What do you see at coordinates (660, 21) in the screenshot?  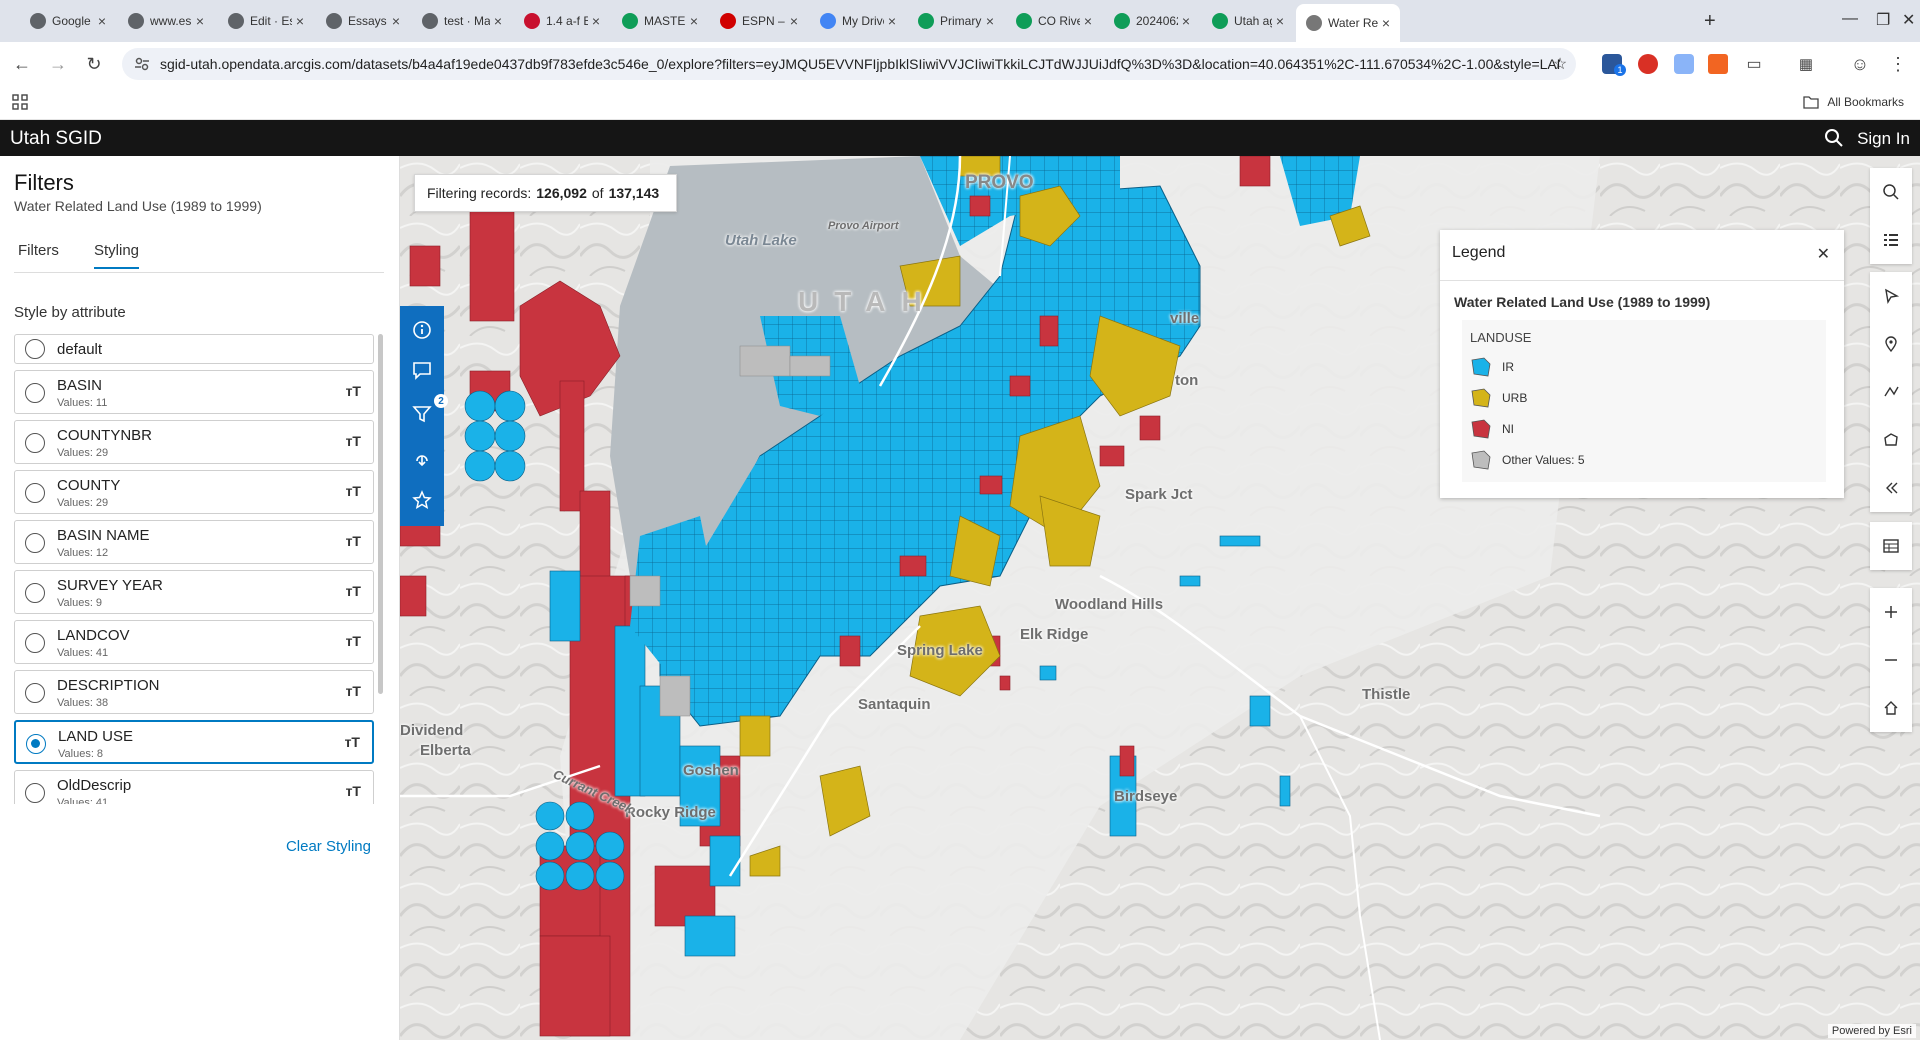 I see `browser-tab: MASTER ·×` at bounding box center [660, 21].